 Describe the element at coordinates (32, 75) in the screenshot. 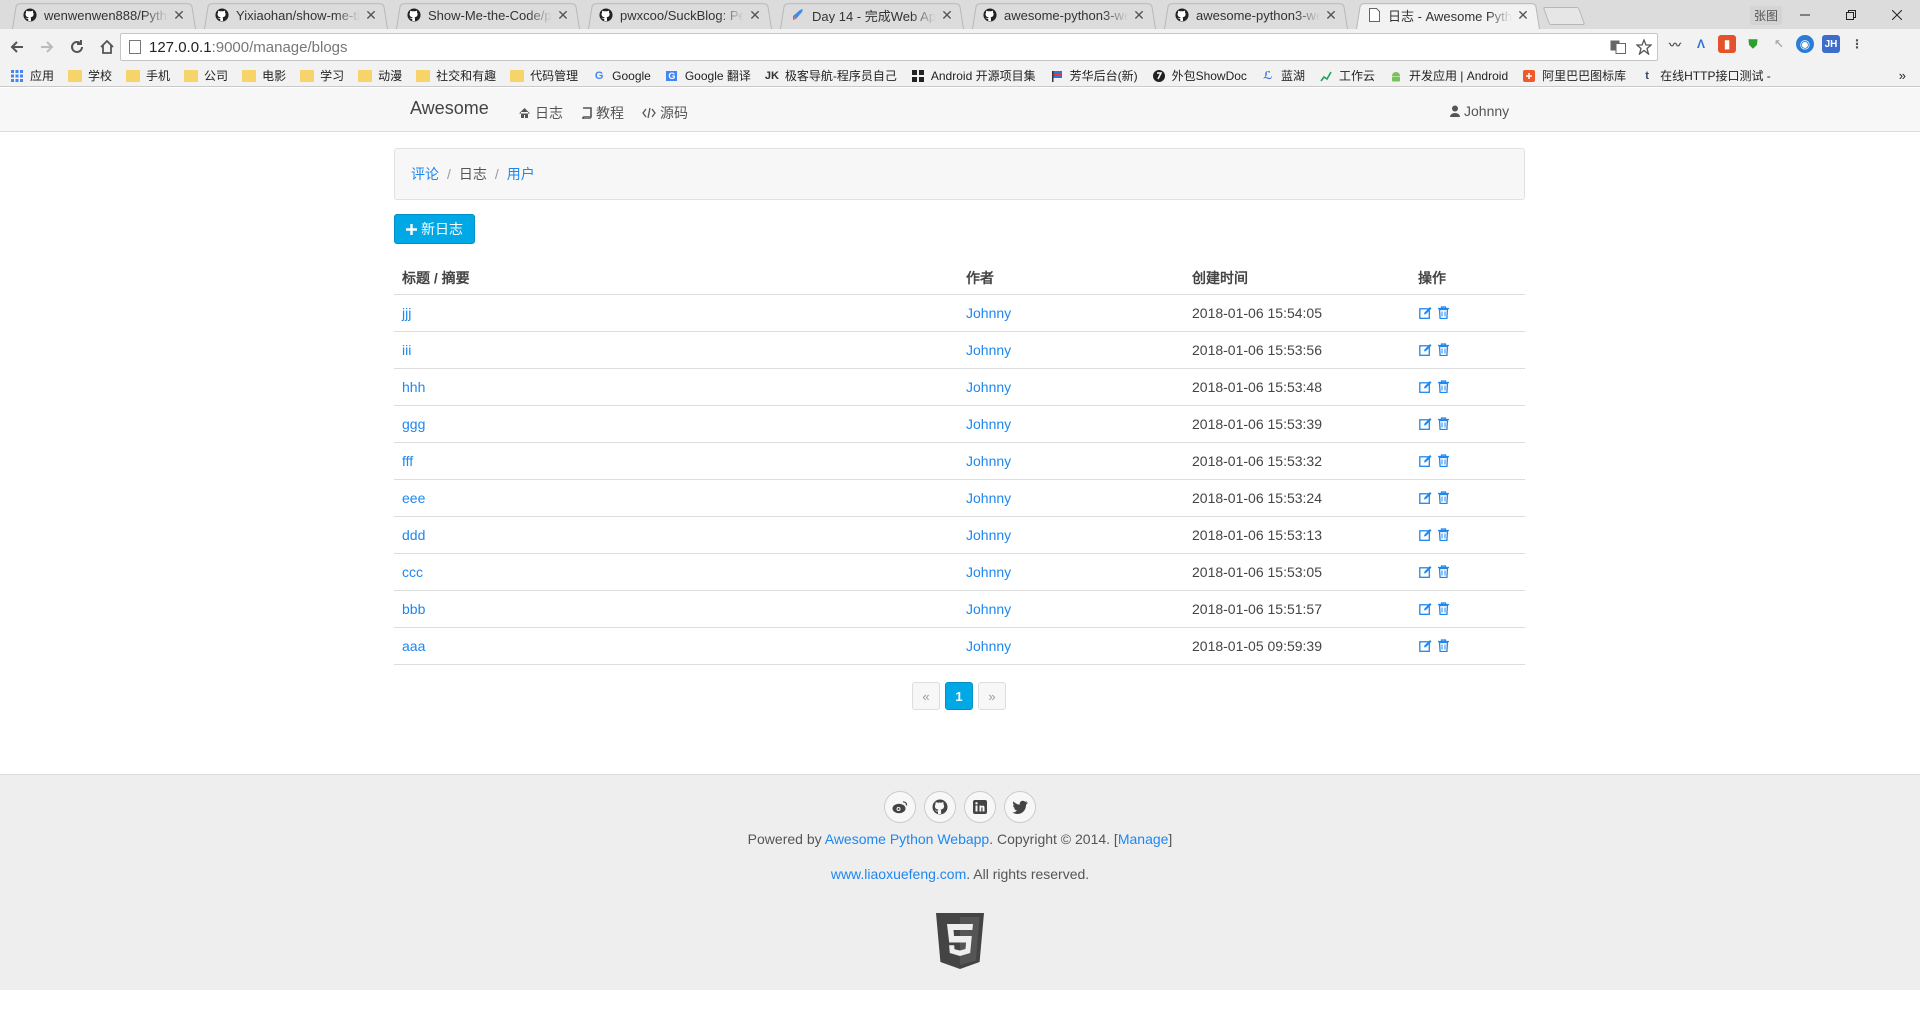

I see `bookmark-item: 应用` at that location.